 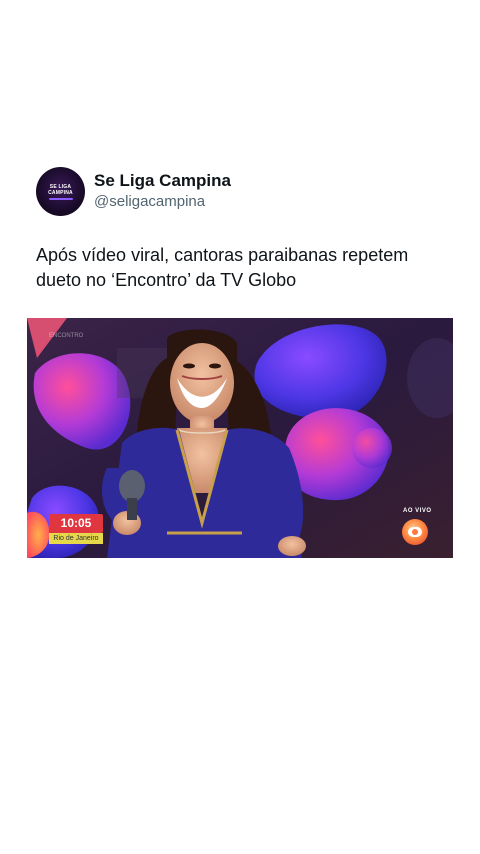 What do you see at coordinates (417, 511) in the screenshot?
I see `live-label: AO VIVO` at bounding box center [417, 511].